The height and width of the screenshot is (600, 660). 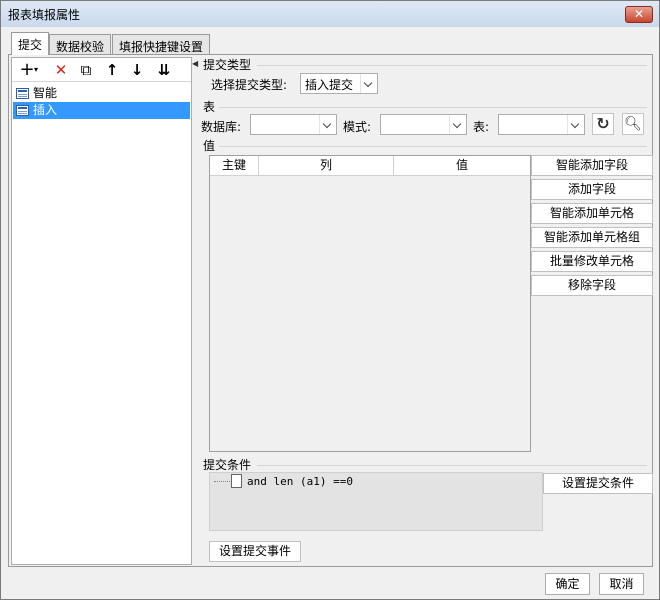 I want to click on list-item-label: 插入, so click(x=45, y=110).